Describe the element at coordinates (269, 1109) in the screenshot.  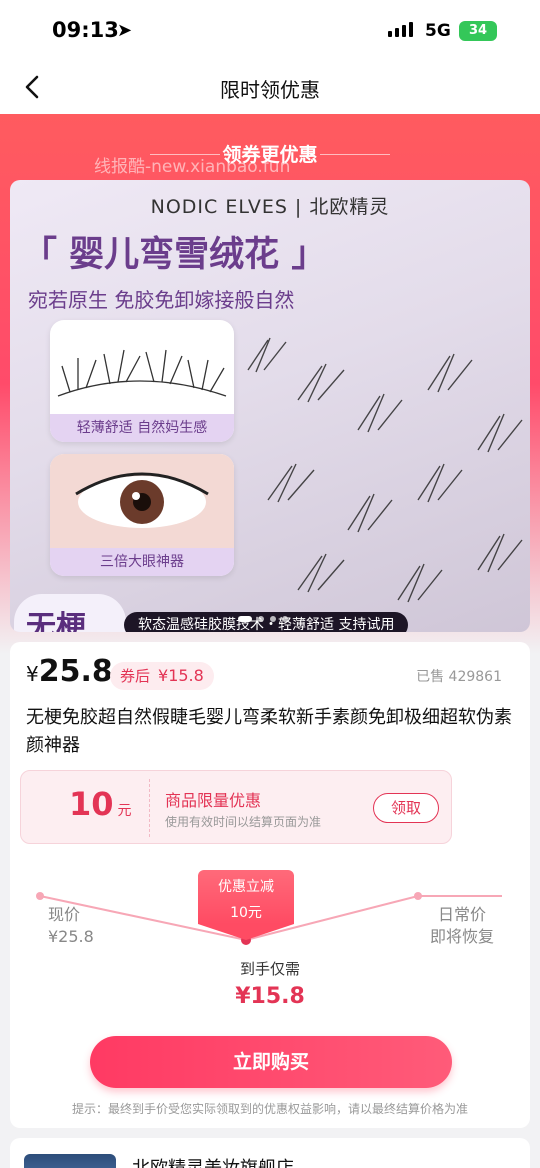
I see `price-tip: 提示：最终到手价受您实际领取到的优惠权益影响，请以最终结算价格为准` at that location.